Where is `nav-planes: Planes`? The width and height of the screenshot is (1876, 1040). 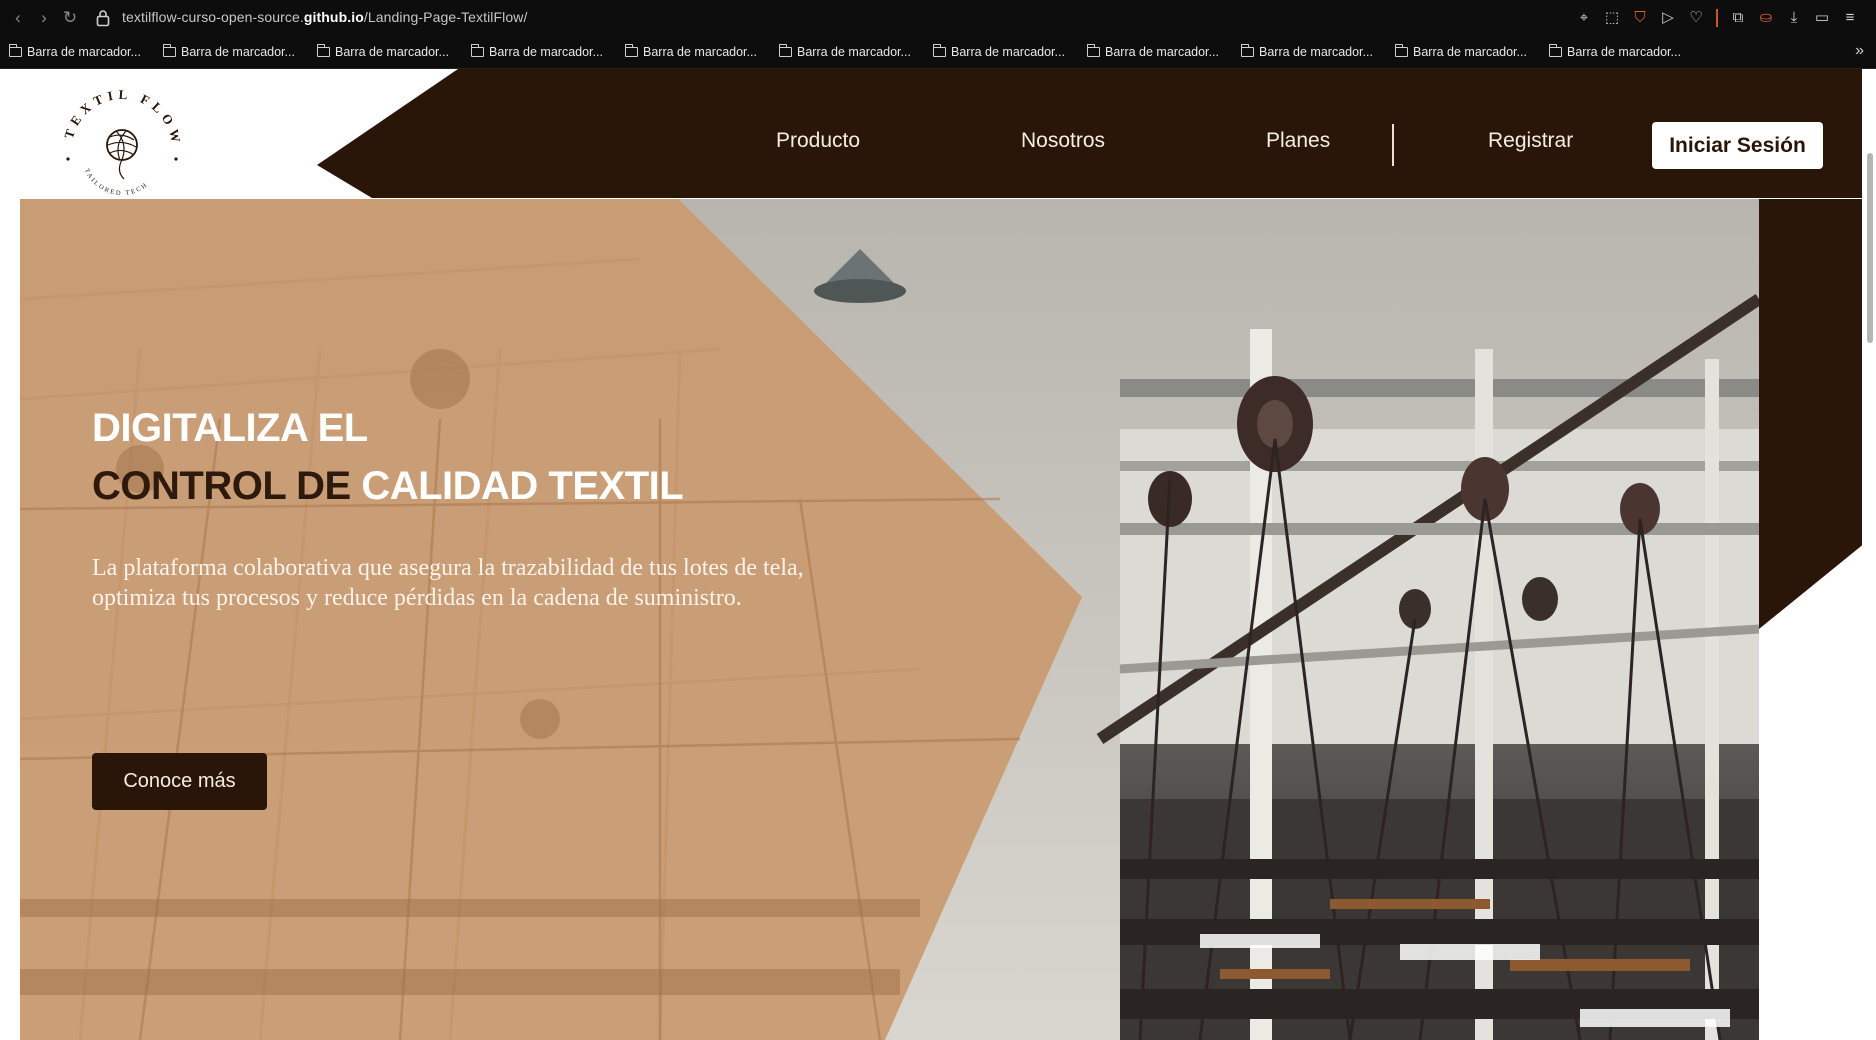
nav-planes: Planes is located at coordinates (1298, 141).